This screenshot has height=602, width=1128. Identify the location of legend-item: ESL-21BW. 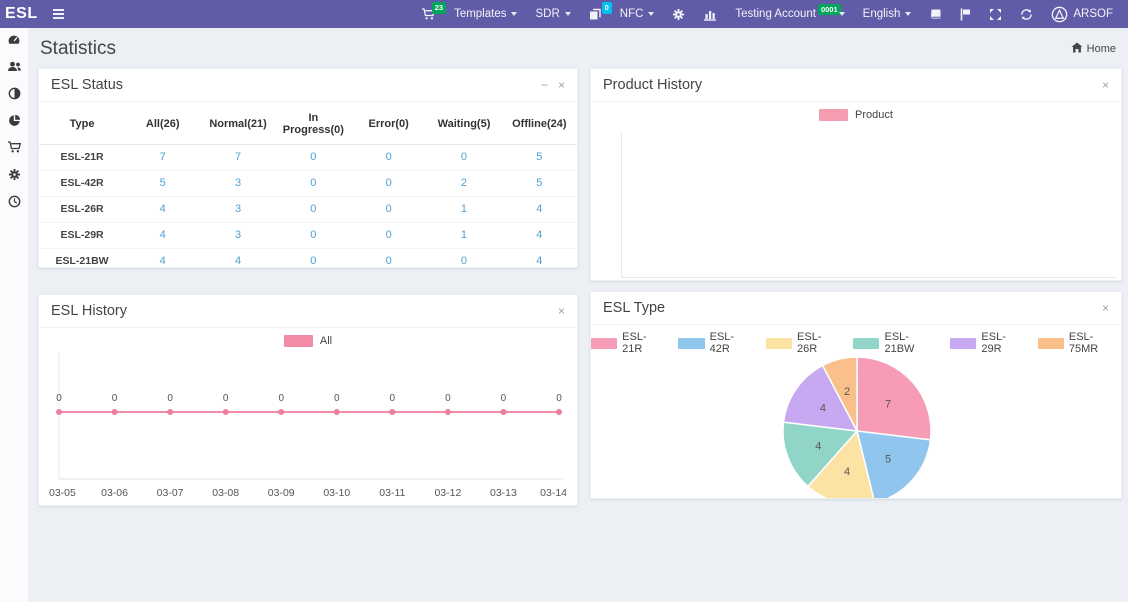
(895, 343).